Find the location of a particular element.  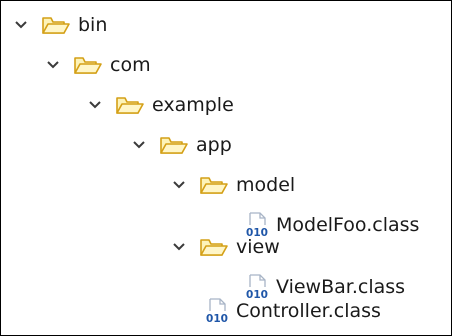

tree-item-label: bin is located at coordinates (93, 24).